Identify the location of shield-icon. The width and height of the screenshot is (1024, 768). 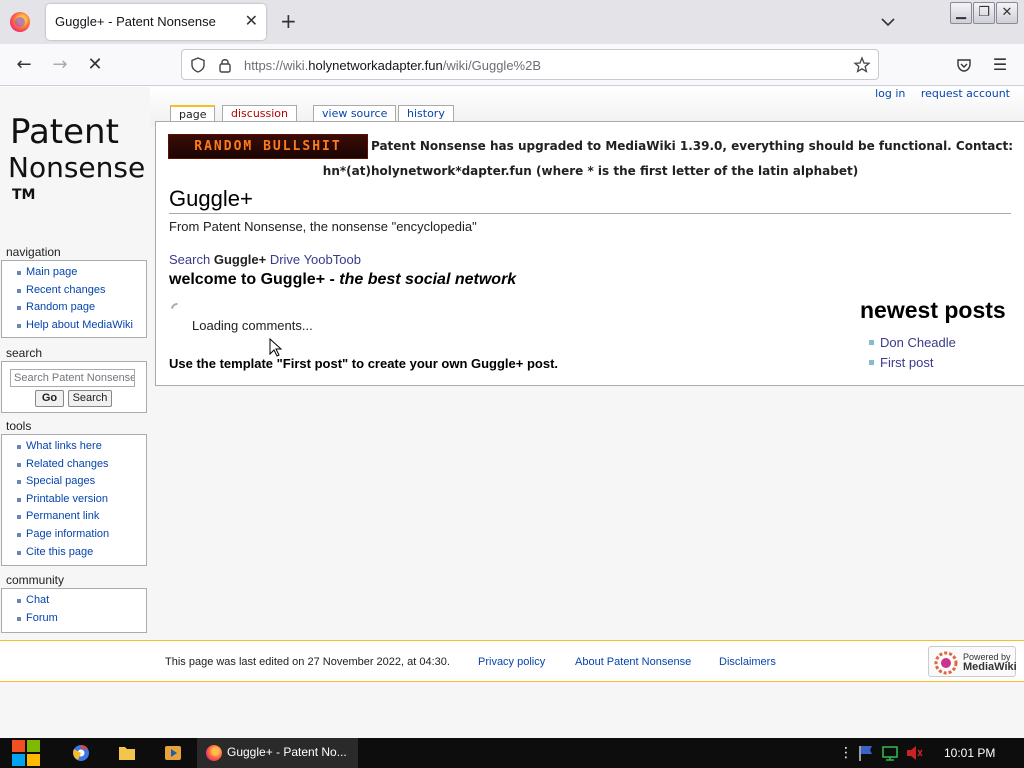
(198, 65).